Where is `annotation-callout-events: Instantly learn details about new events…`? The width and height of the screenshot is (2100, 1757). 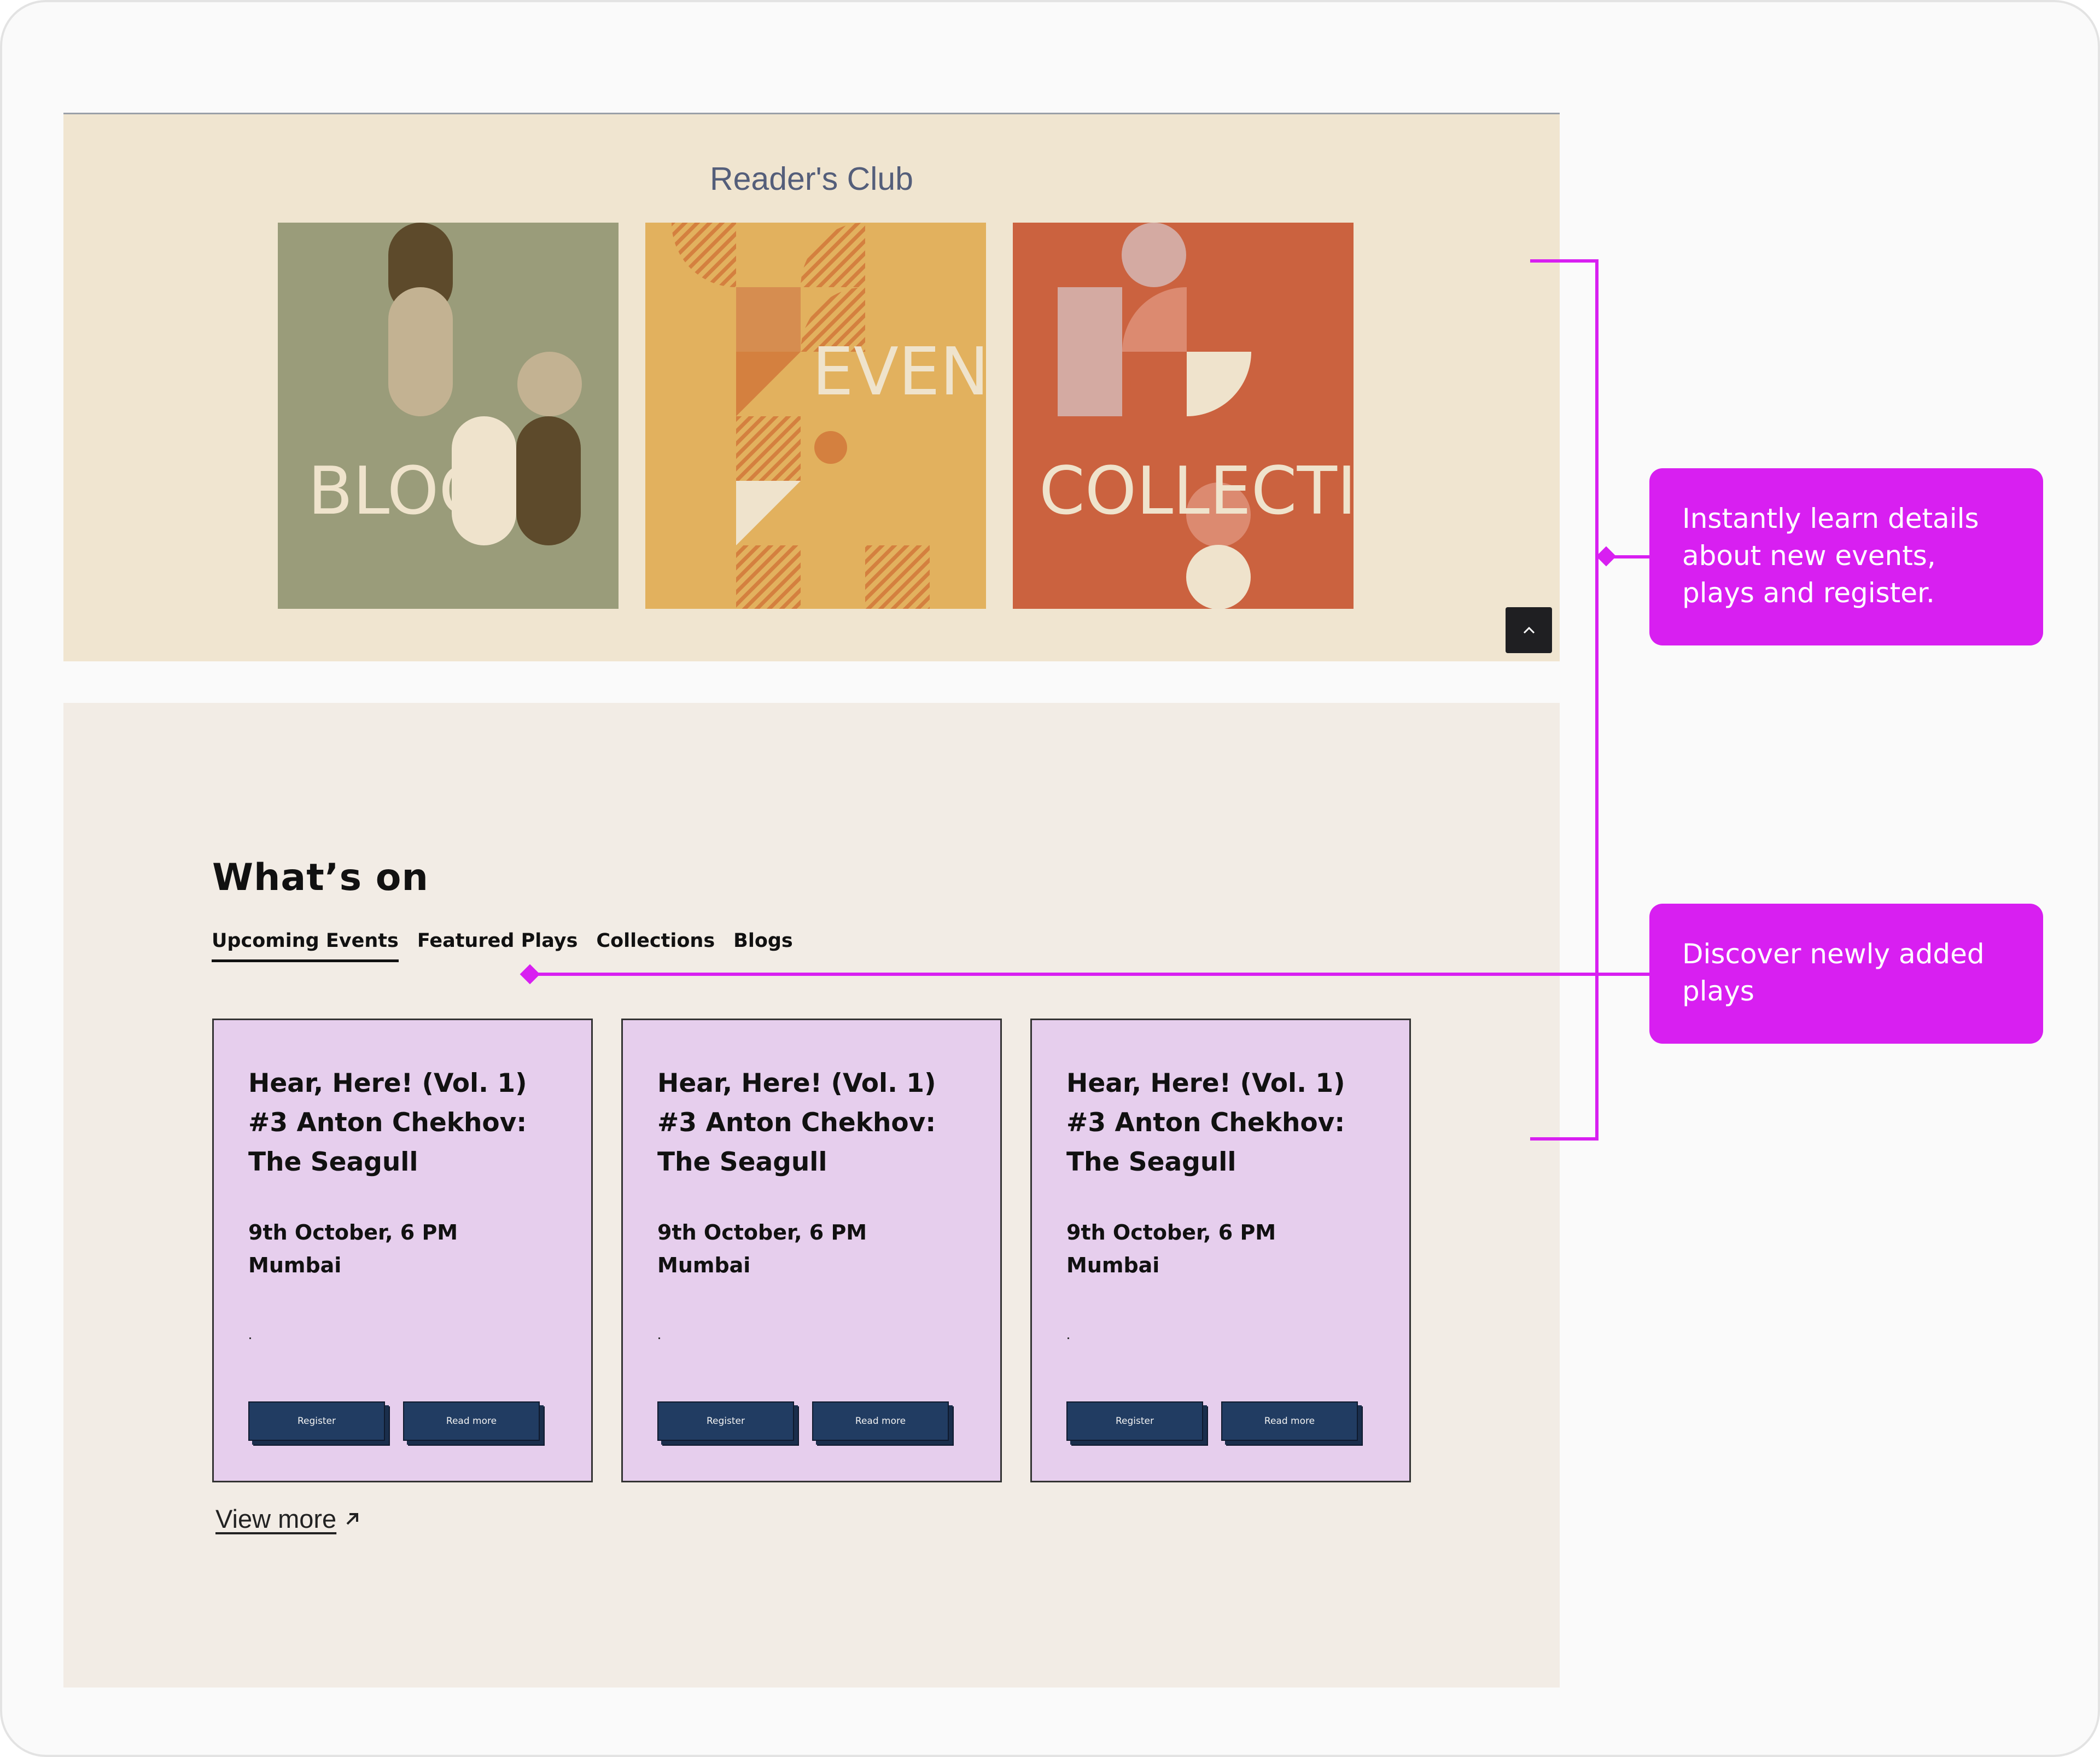 annotation-callout-events: Instantly learn details about new events… is located at coordinates (1846, 556).